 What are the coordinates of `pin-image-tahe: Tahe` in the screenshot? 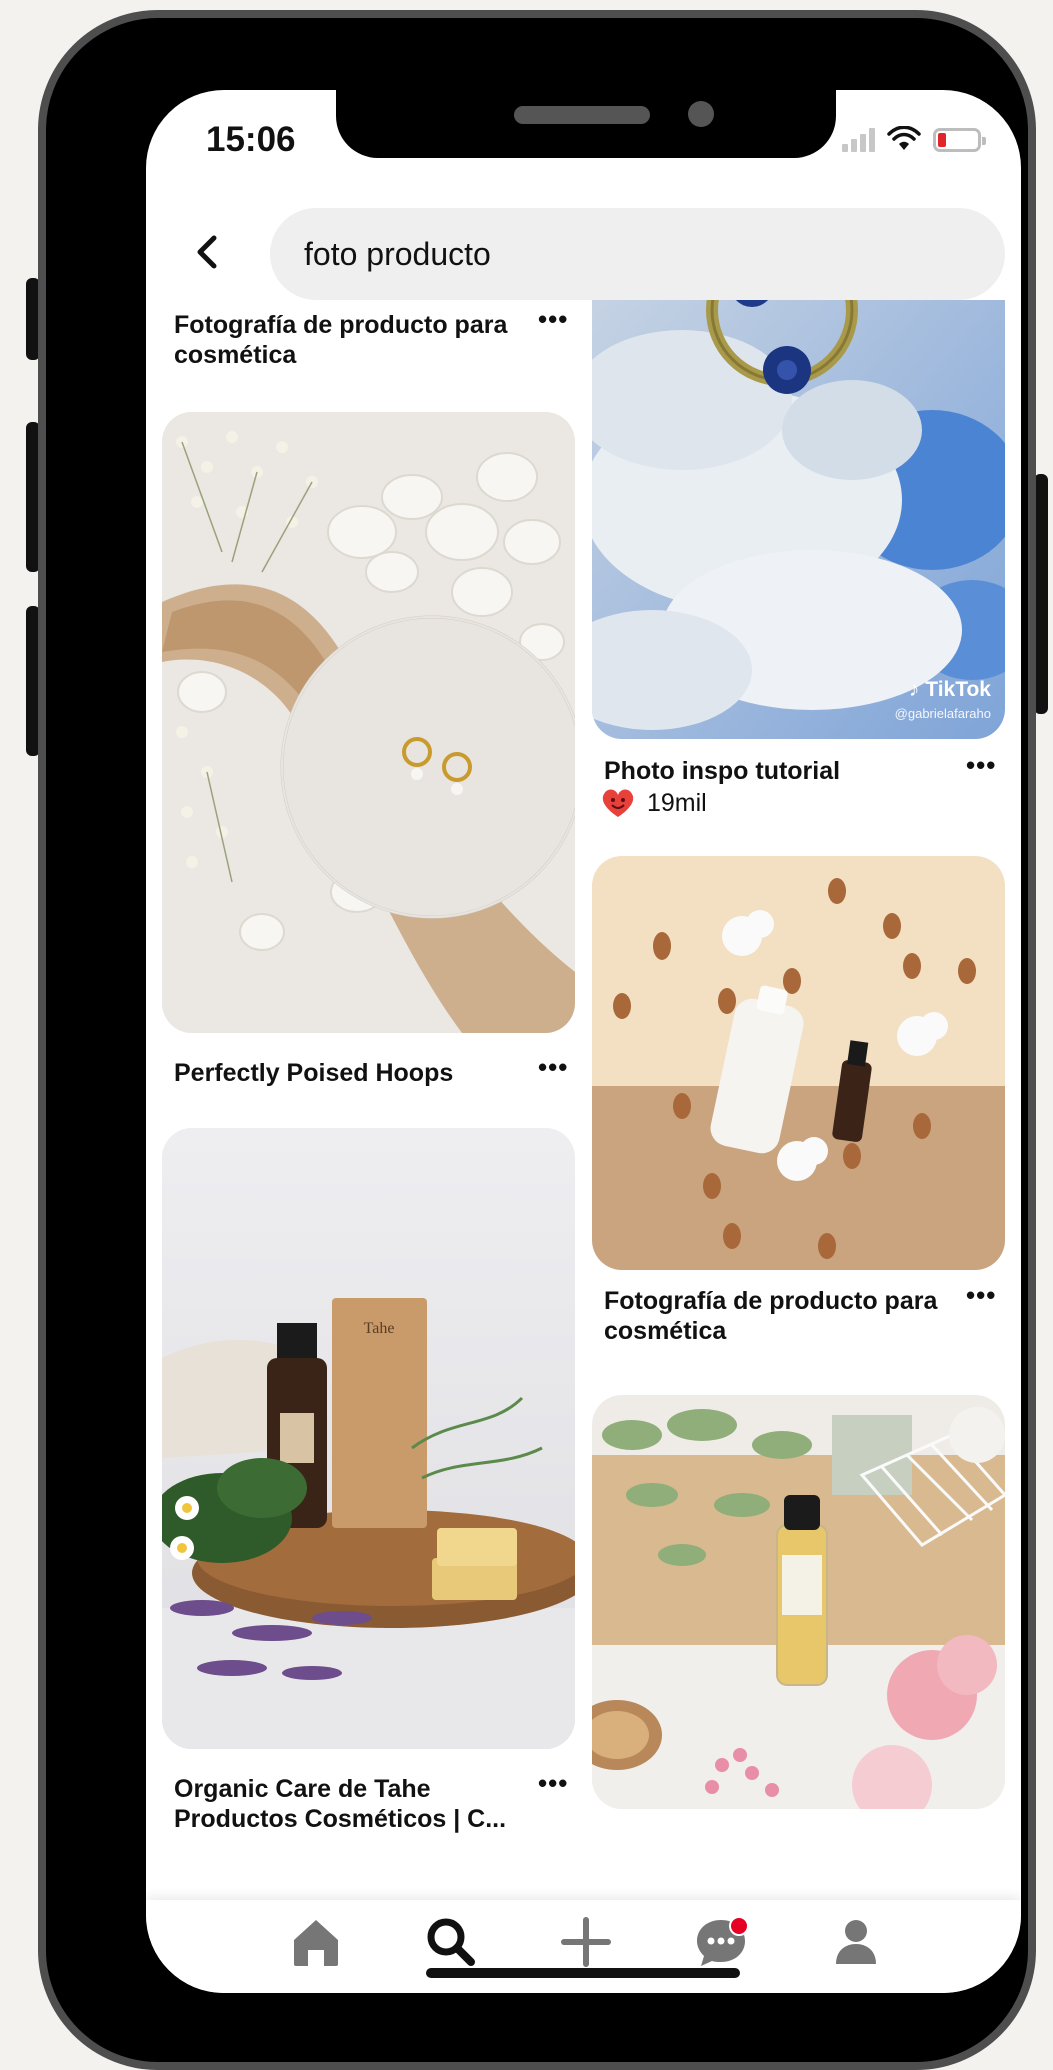 It's located at (368, 1438).